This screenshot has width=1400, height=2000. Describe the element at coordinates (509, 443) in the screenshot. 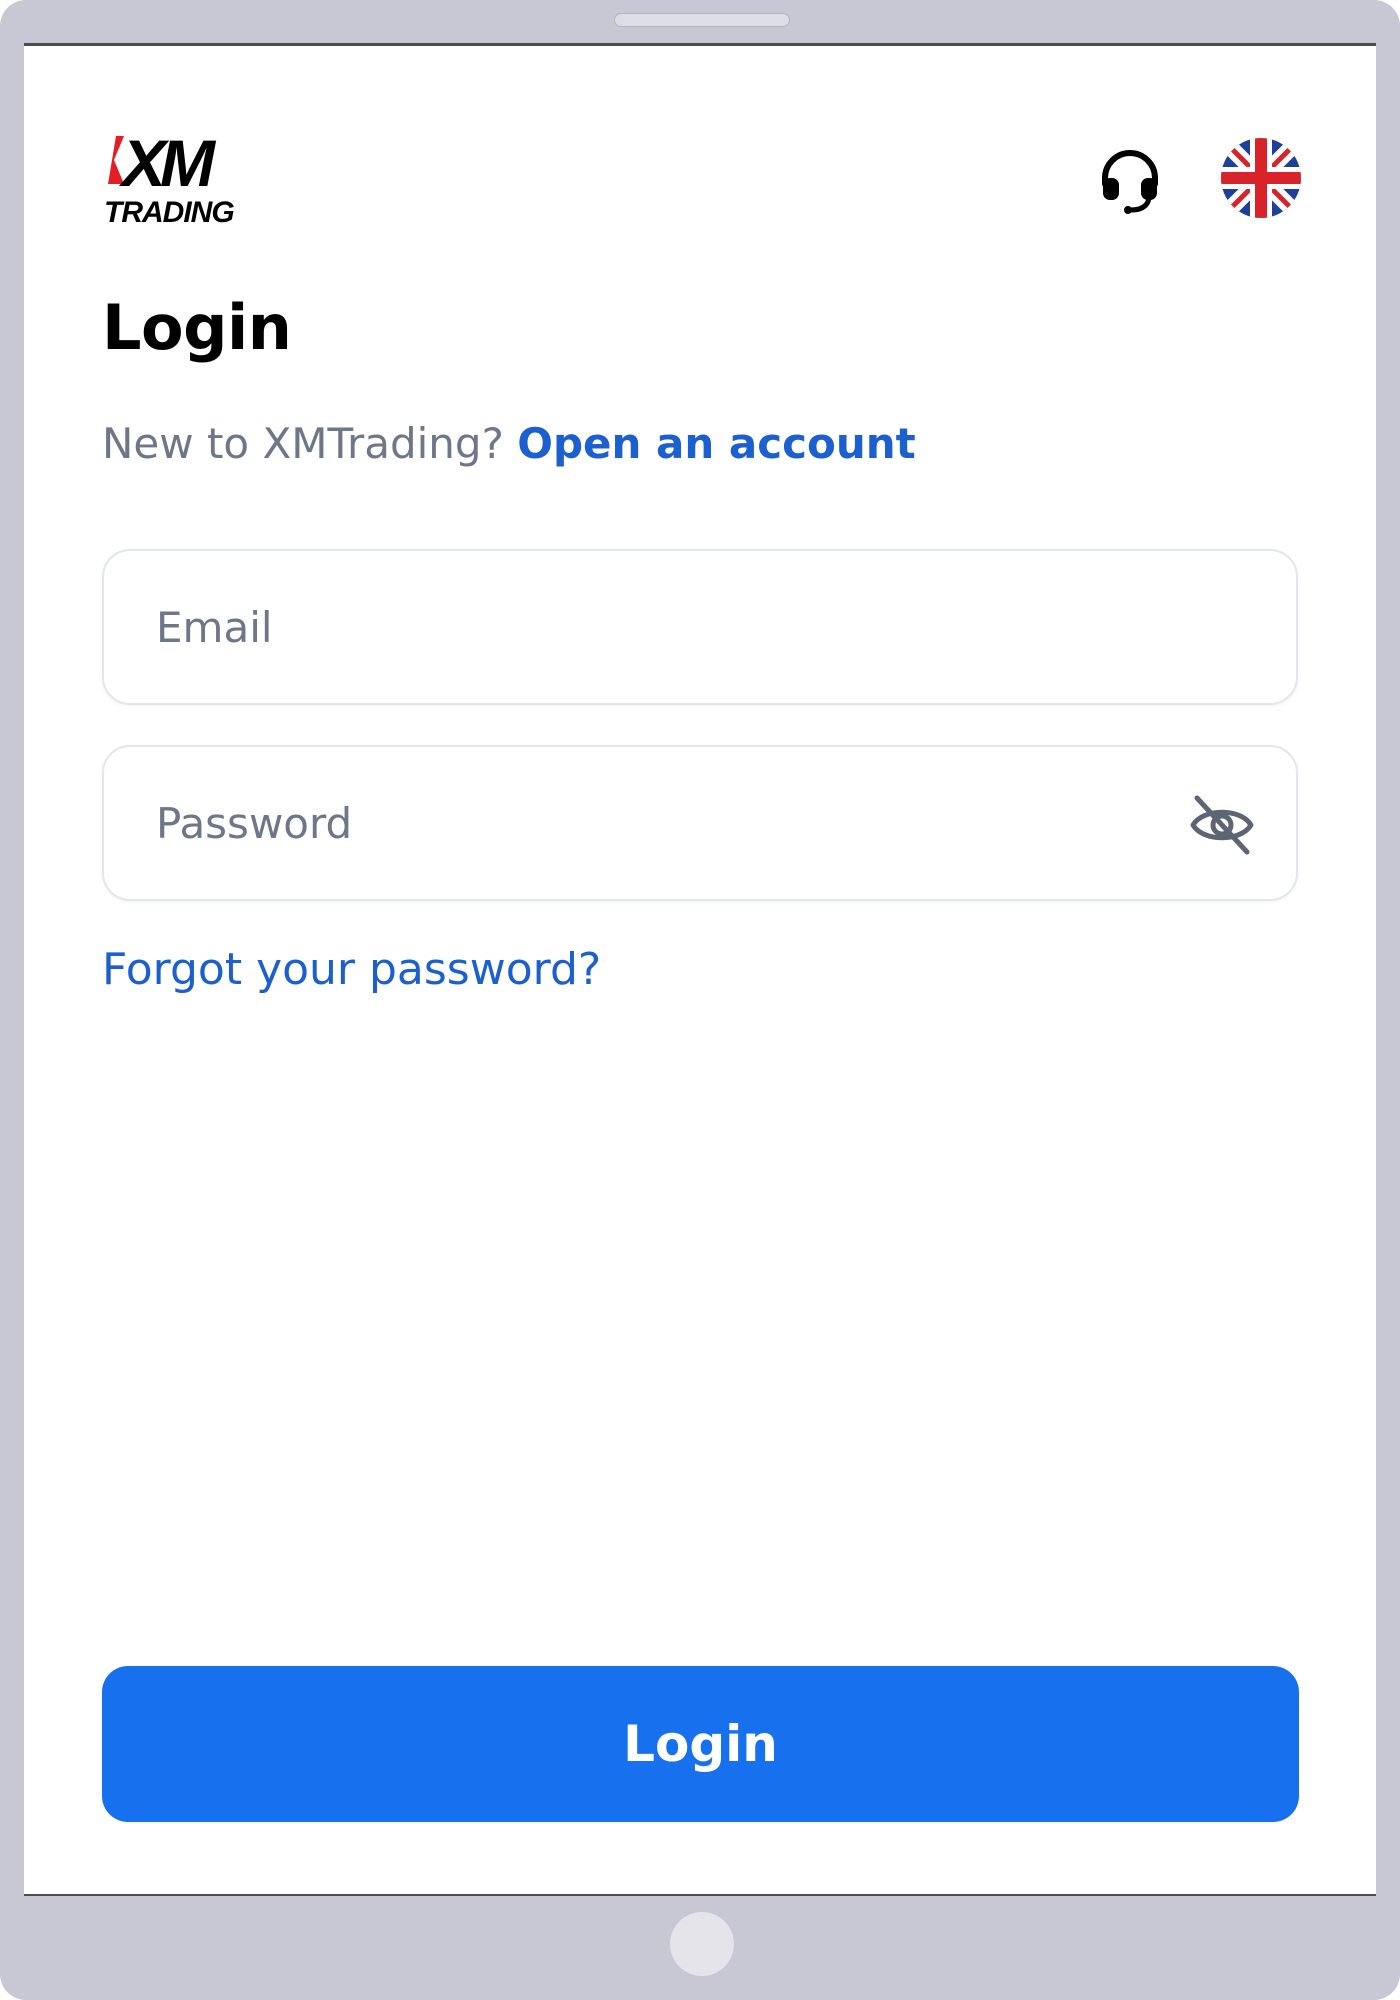

I see `signup-prompt-row: New to XMTrading? Open an account` at that location.